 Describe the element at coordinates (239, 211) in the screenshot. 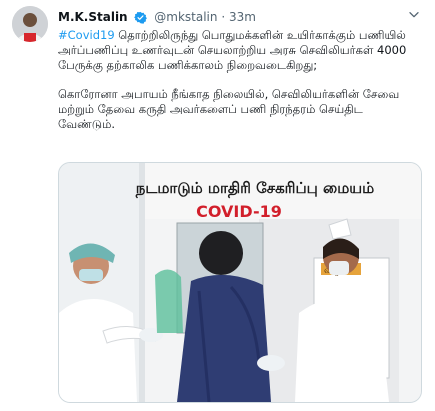

I see `covid-label: COVID-19` at that location.